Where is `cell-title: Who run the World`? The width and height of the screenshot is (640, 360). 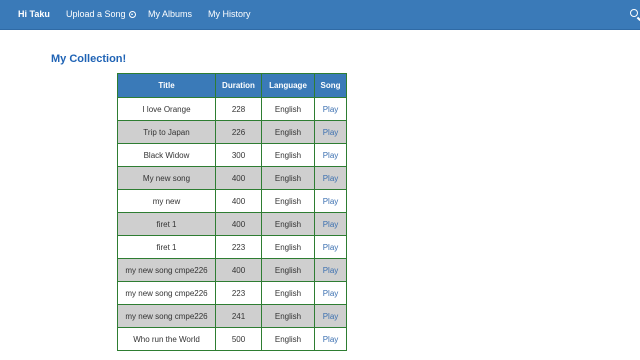 cell-title: Who run the World is located at coordinates (166, 339).